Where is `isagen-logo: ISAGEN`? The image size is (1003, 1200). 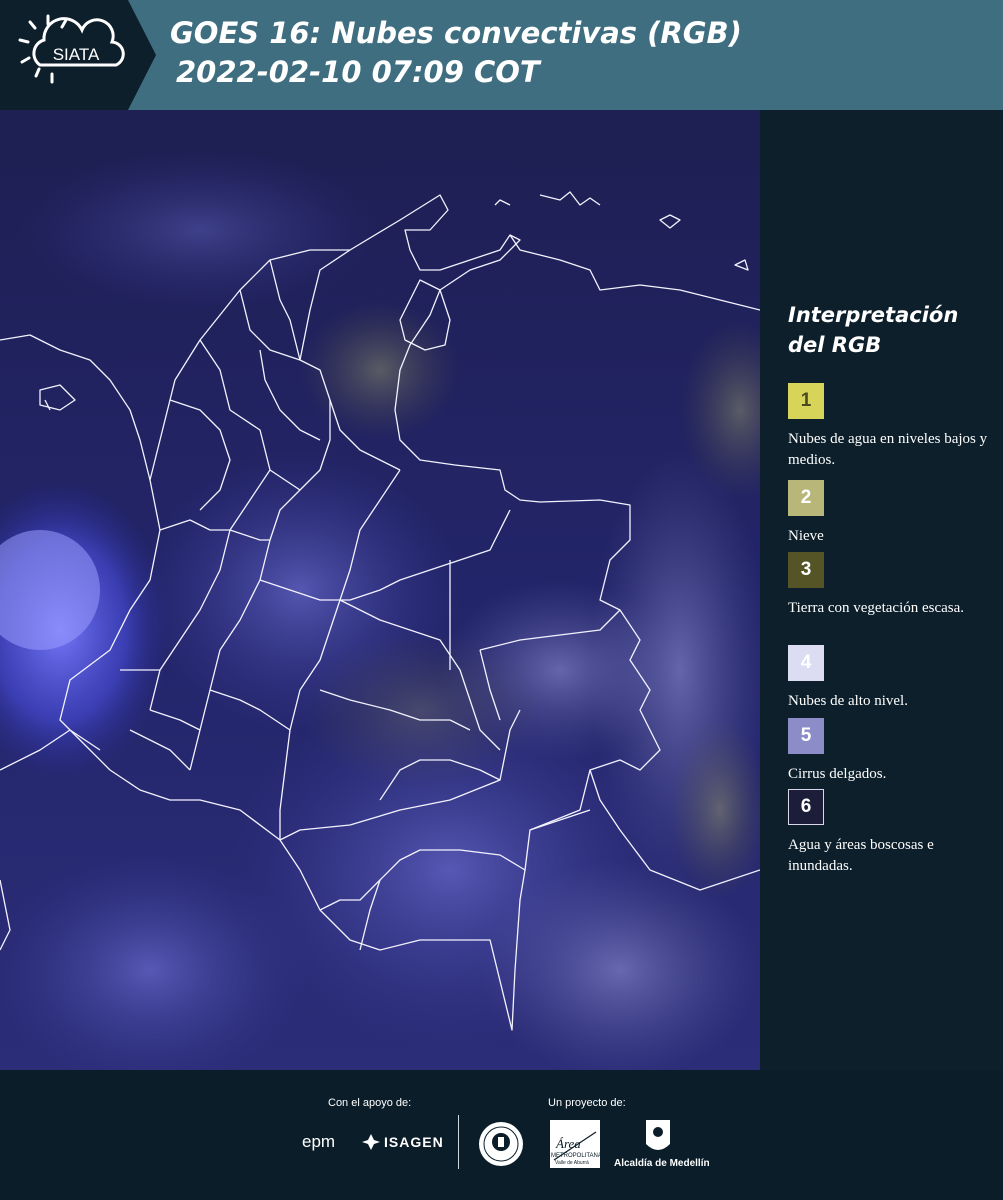 isagen-logo: ISAGEN is located at coordinates (414, 1142).